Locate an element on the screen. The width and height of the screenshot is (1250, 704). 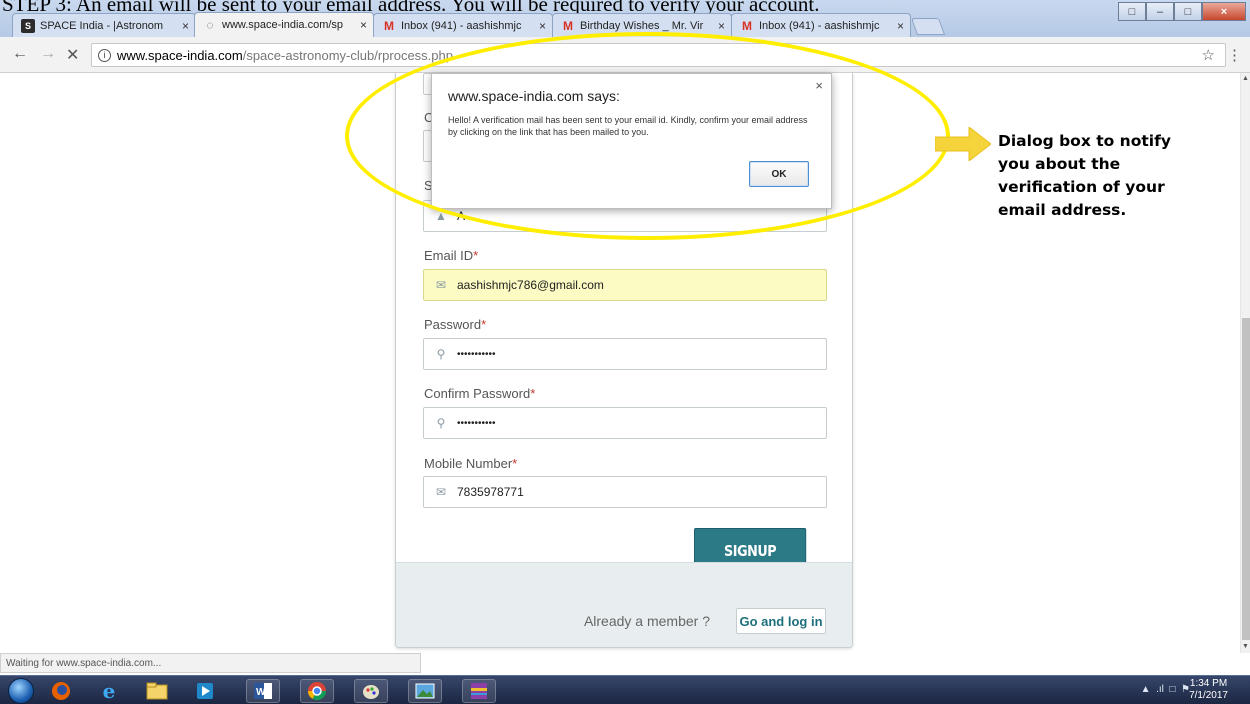
tab-gmail-inbox-2: M Inbox (941) - aashishmjc × is located at coordinates (821, 25).